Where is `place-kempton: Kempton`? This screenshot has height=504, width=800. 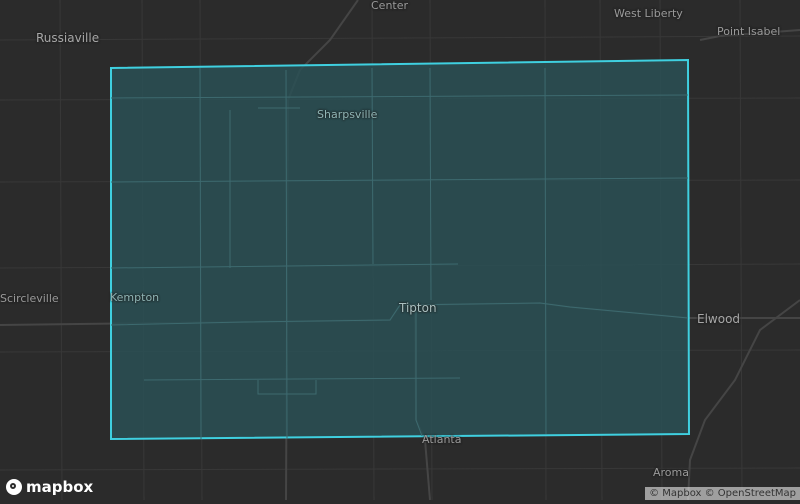
place-kempton: Kempton is located at coordinates (135, 297).